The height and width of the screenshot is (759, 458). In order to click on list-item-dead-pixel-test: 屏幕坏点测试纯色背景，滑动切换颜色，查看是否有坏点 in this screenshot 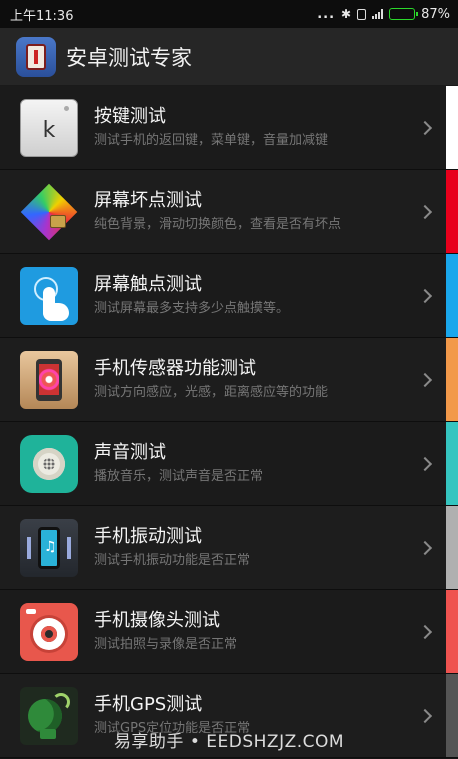, I will do `click(229, 212)`.